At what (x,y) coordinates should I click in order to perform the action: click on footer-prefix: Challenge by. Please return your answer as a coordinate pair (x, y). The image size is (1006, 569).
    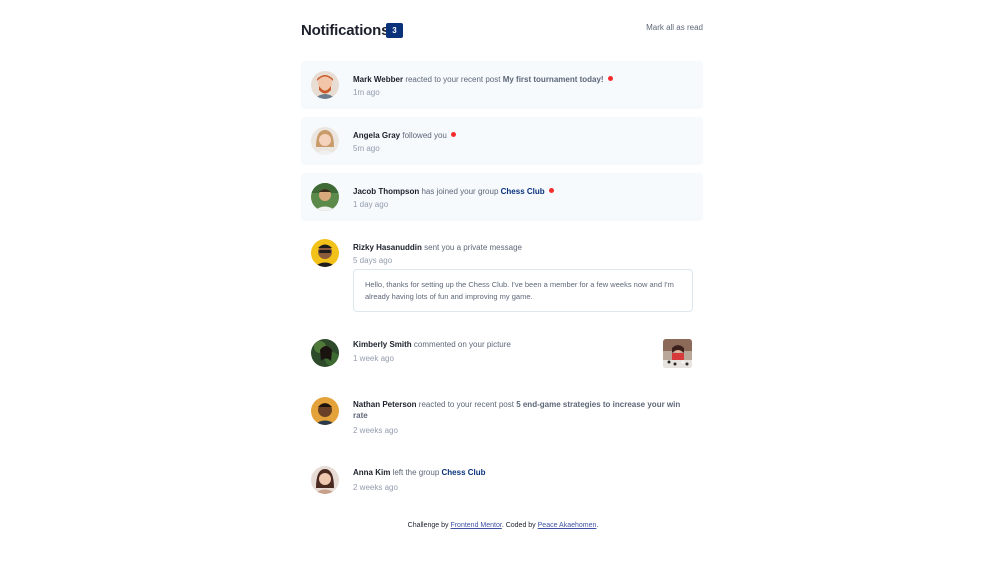
    Looking at the image, I should click on (429, 525).